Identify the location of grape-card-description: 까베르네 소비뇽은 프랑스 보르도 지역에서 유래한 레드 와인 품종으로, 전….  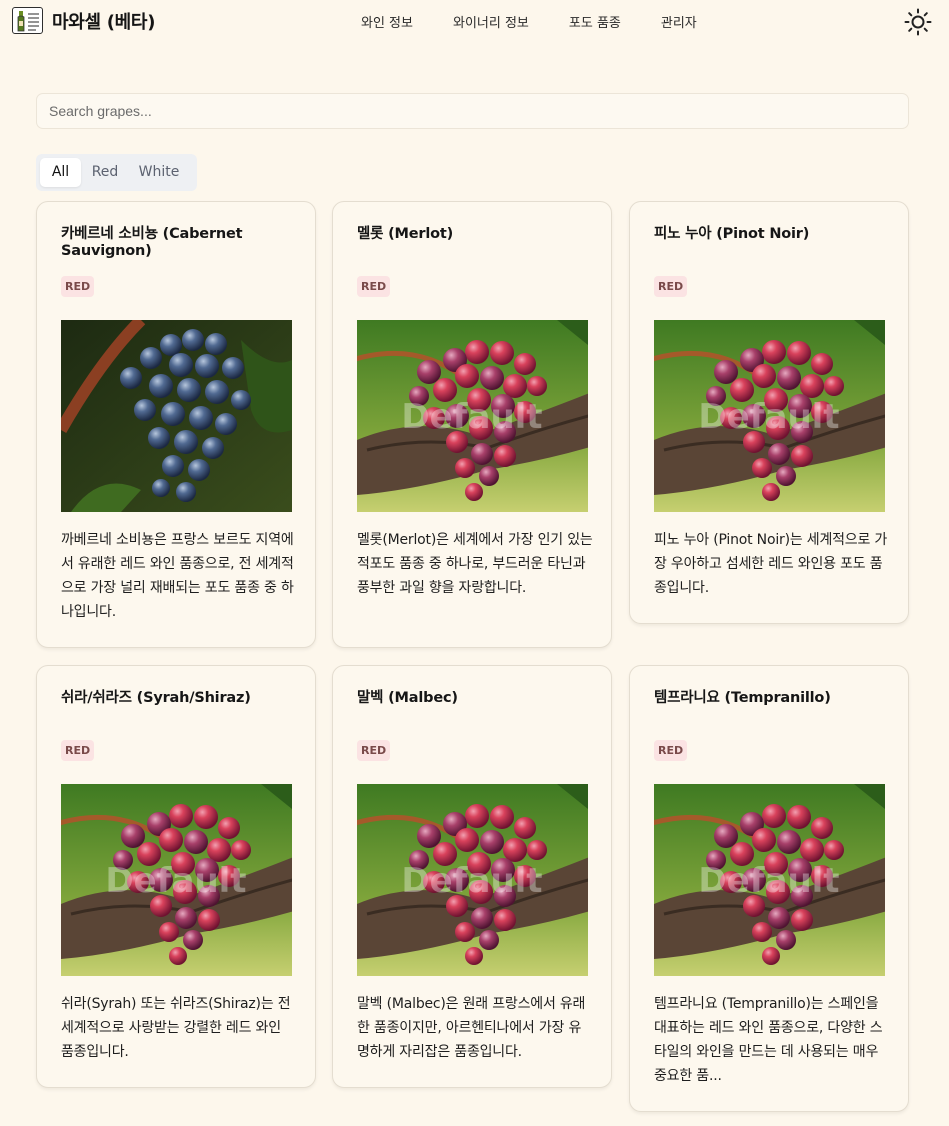
(177, 576).